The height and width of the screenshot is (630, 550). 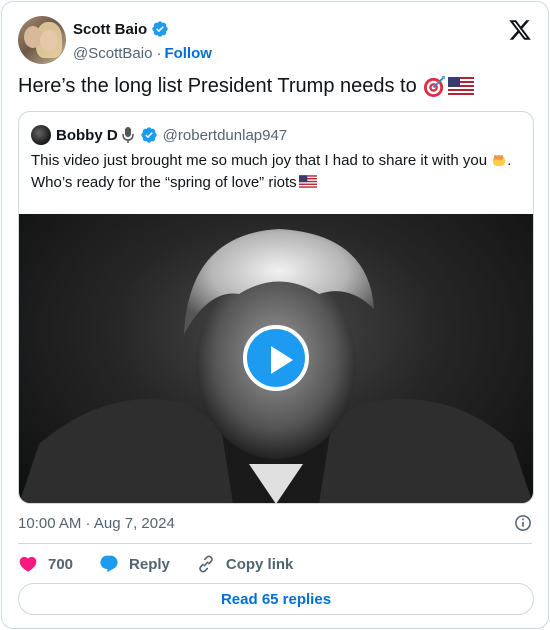 I want to click on quoted-tweet-header: Bobby D @robertdunlap947, so click(x=159, y=135).